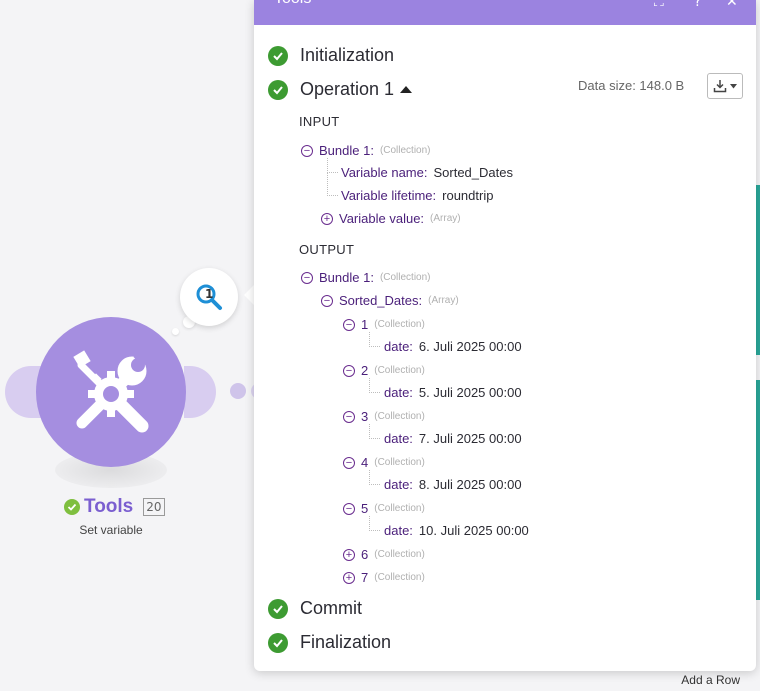 The image size is (760, 691). I want to click on module-name: Tools, so click(108, 507).